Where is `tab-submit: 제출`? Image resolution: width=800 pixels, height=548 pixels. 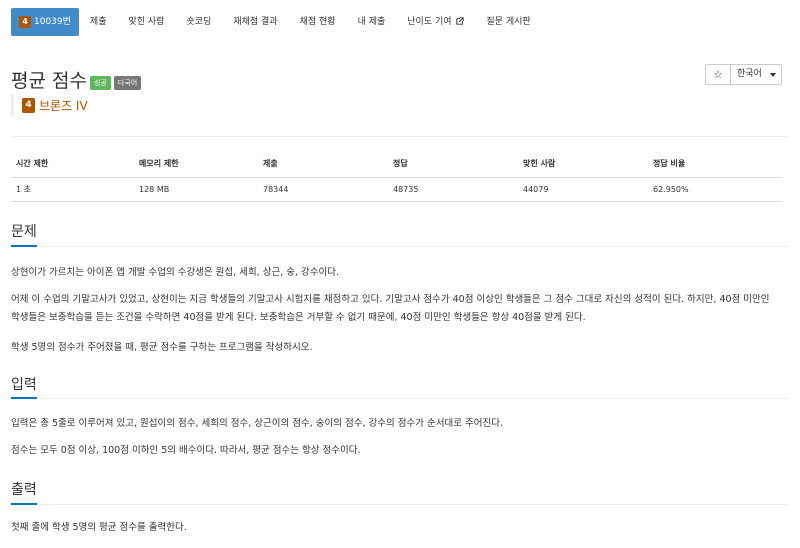 tab-submit: 제출 is located at coordinates (98, 22).